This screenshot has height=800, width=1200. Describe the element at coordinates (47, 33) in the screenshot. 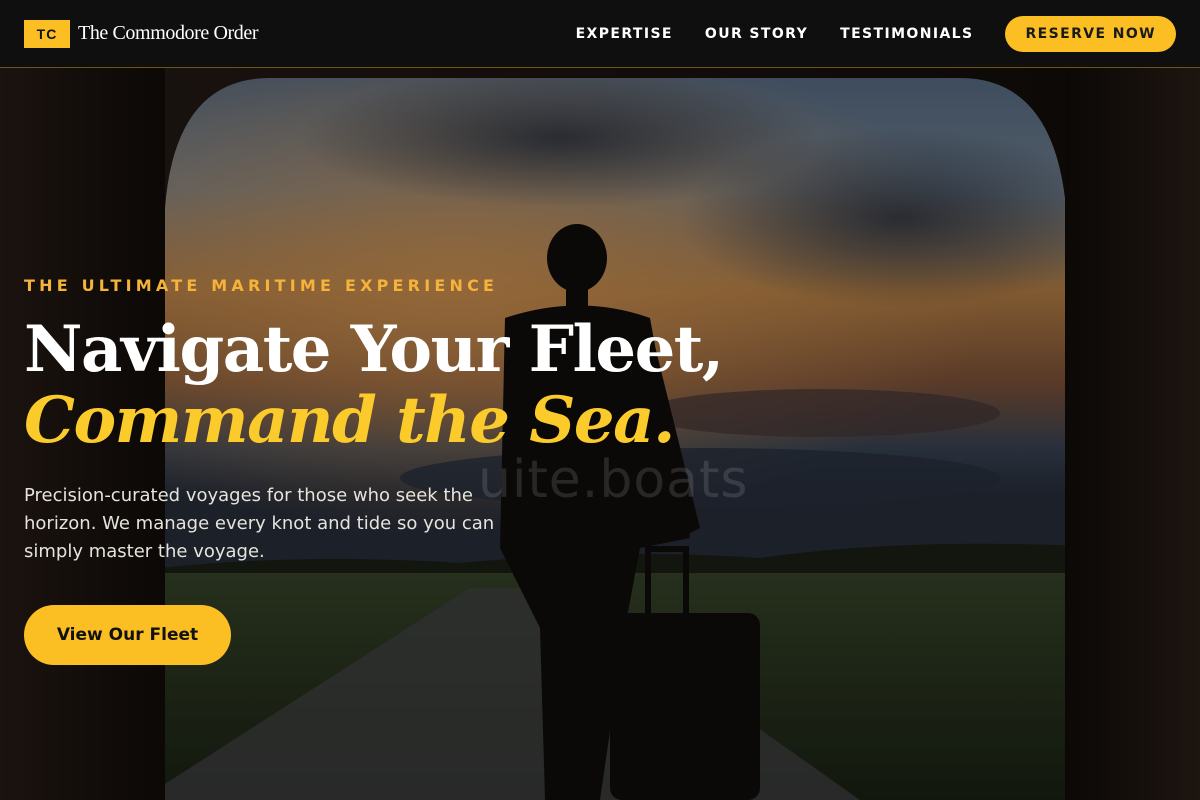

I see `logo-badge: TC` at that location.